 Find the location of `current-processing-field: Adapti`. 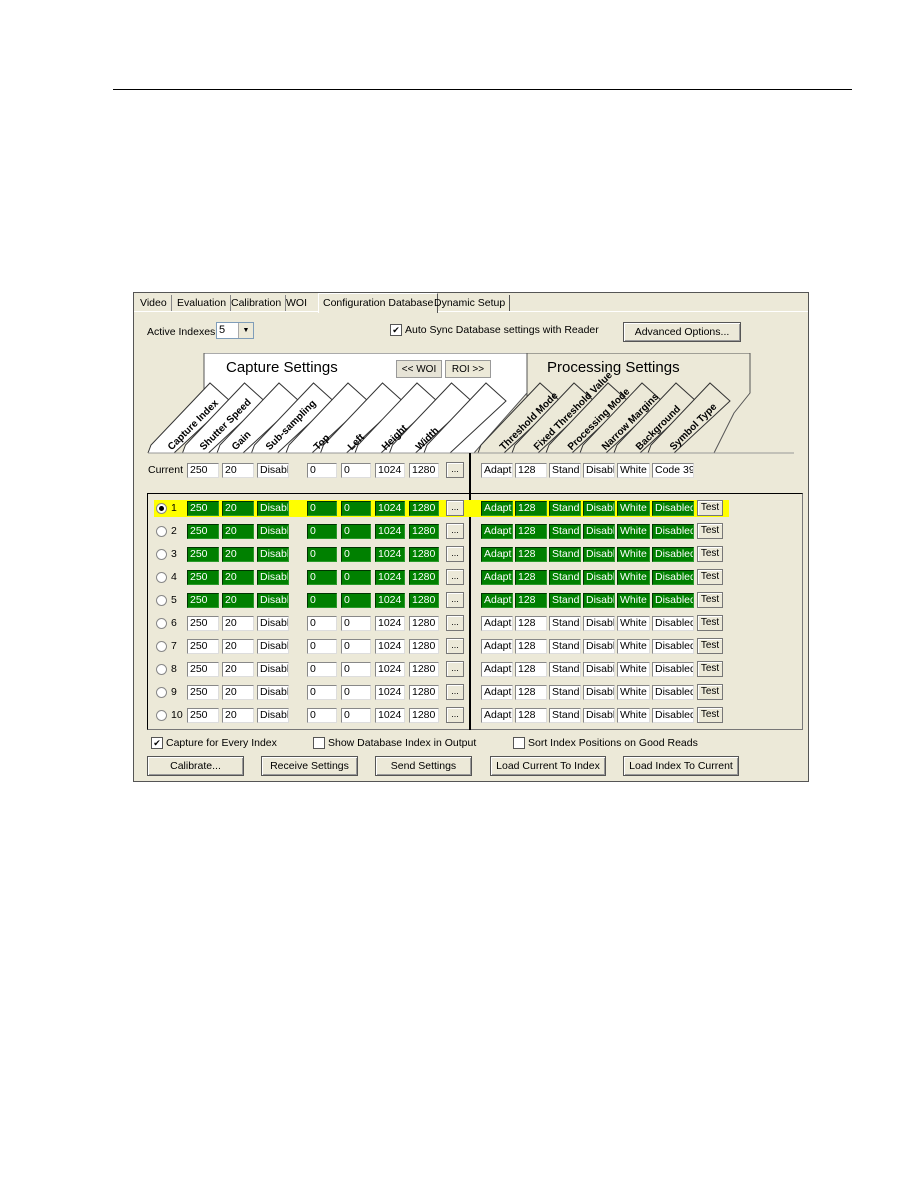

current-processing-field: Adapti is located at coordinates (497, 470).